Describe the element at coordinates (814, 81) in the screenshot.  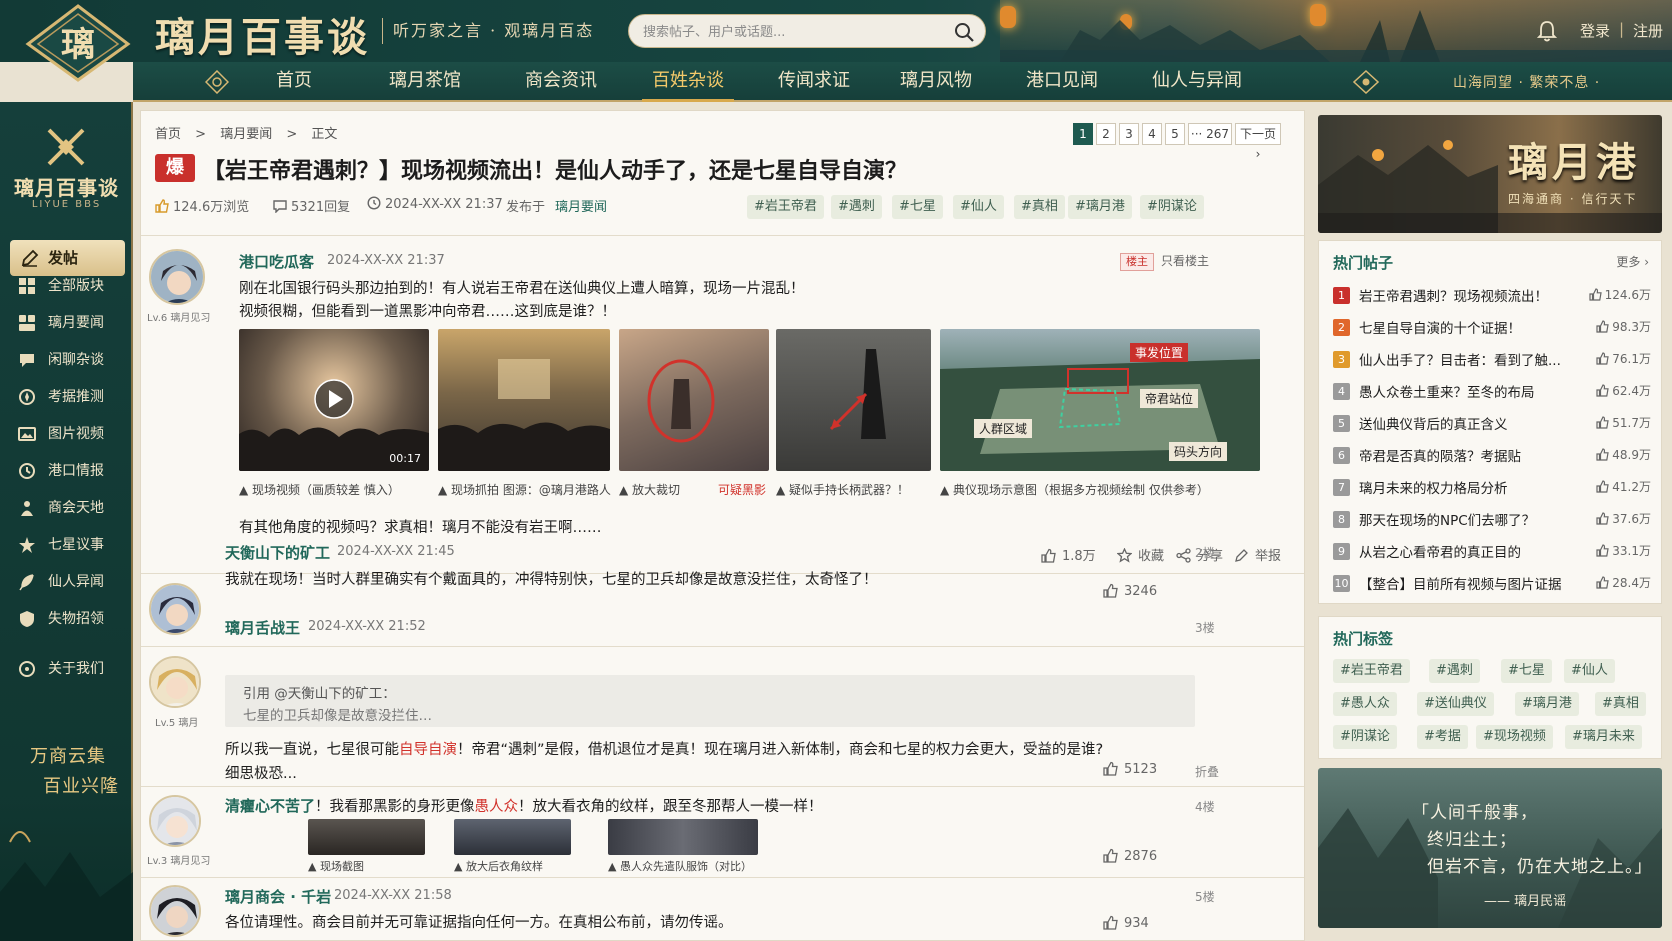
I see `nav-rumor-check: 传闻求证` at that location.